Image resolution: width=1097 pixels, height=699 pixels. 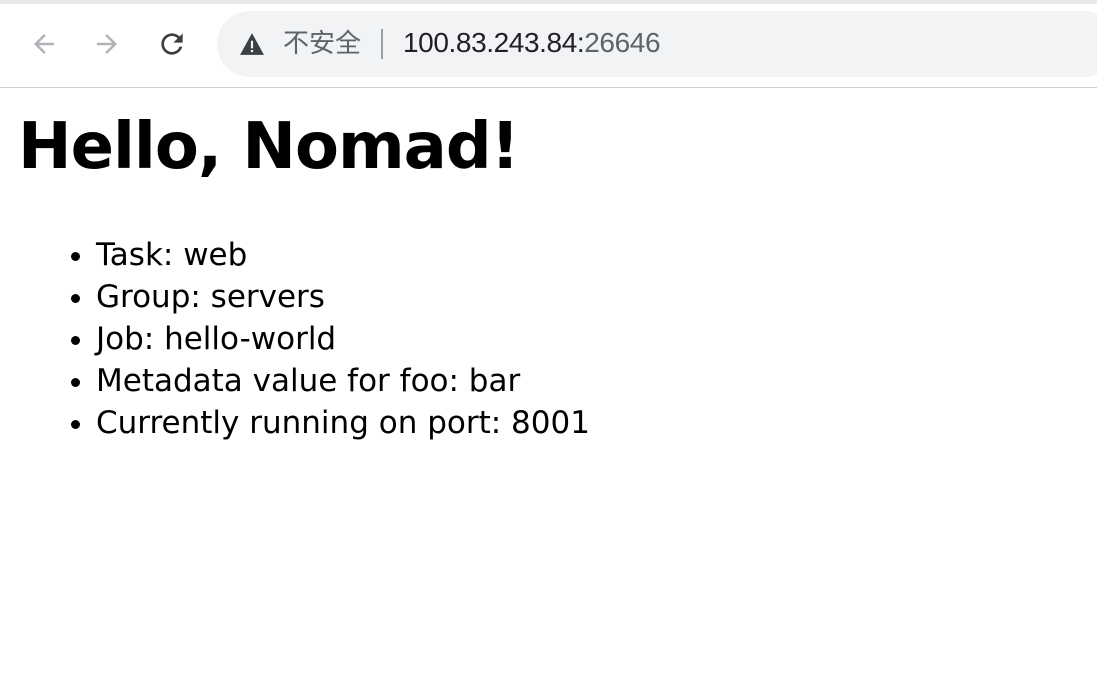 I want to click on reload-button, so click(x=172, y=44).